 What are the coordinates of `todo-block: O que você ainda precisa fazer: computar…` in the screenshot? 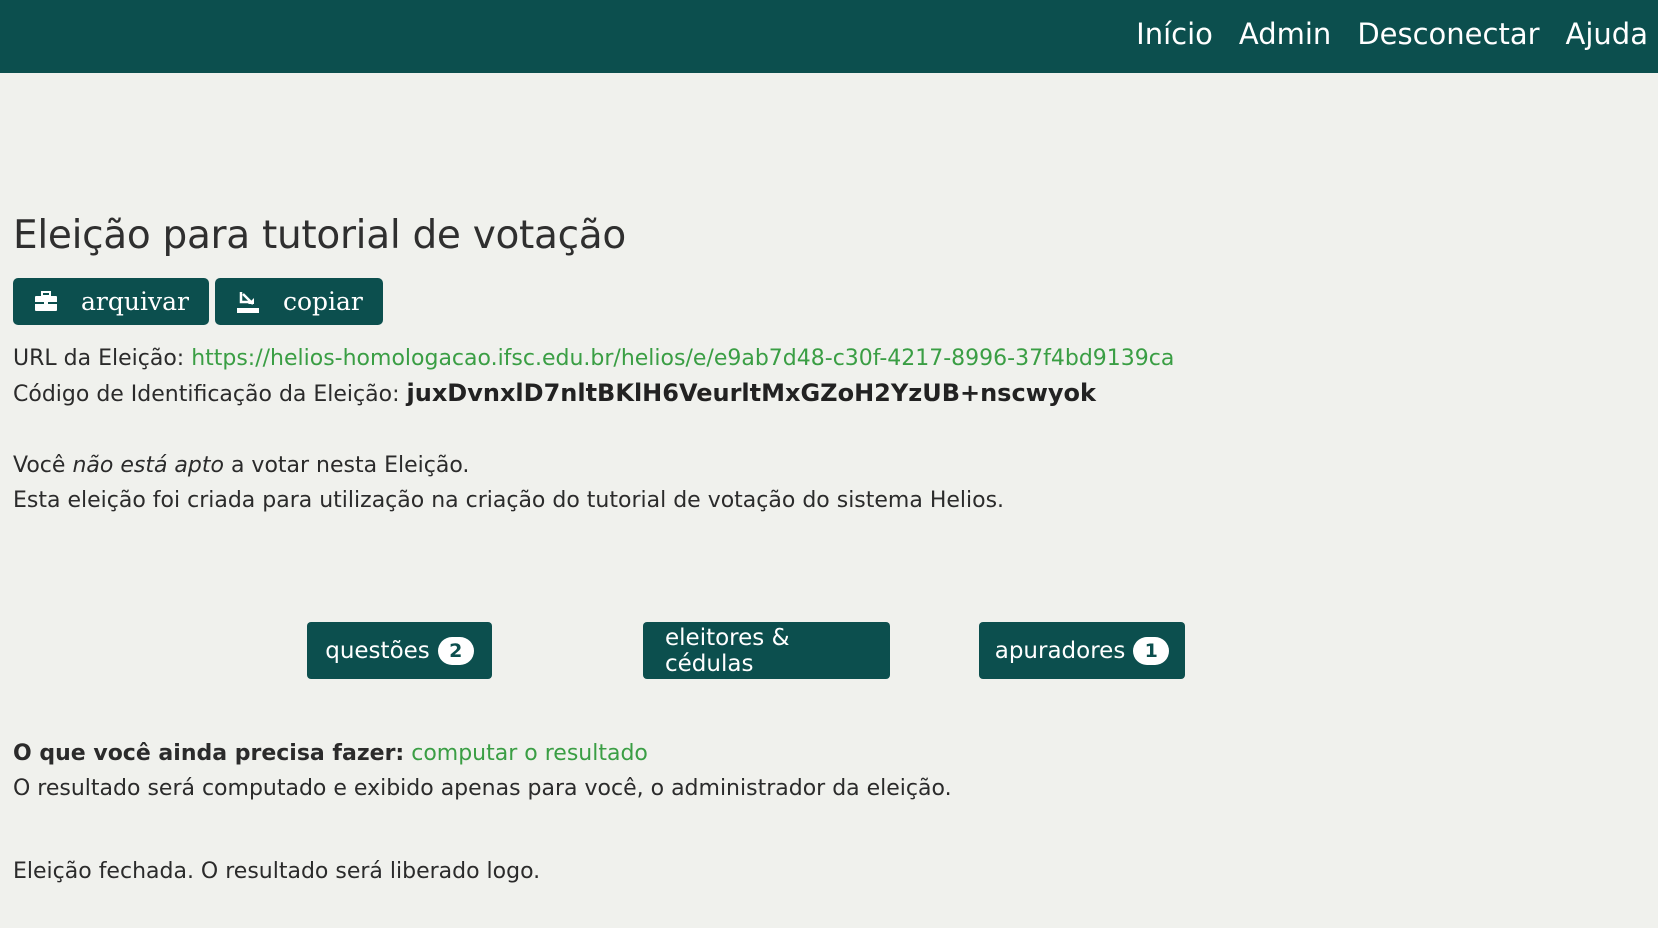 It's located at (829, 771).